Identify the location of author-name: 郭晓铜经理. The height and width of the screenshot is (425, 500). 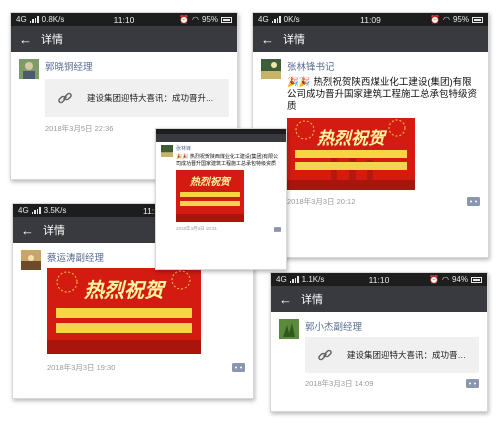
(137, 66).